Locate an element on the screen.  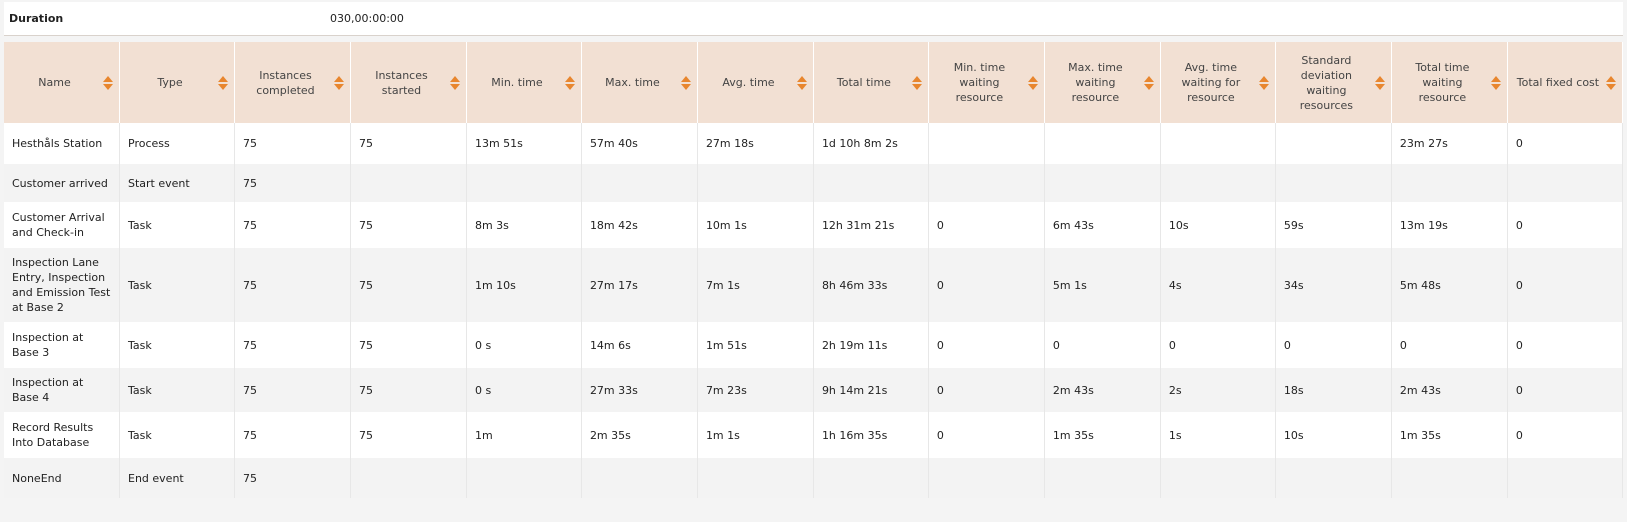
duration-label: Duration is located at coordinates (36, 18).